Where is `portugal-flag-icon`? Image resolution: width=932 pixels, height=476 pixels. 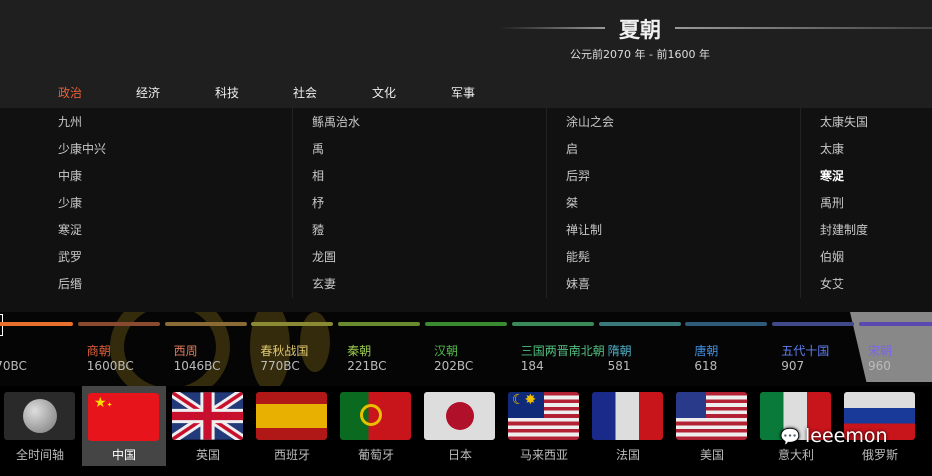 portugal-flag-icon is located at coordinates (375, 416).